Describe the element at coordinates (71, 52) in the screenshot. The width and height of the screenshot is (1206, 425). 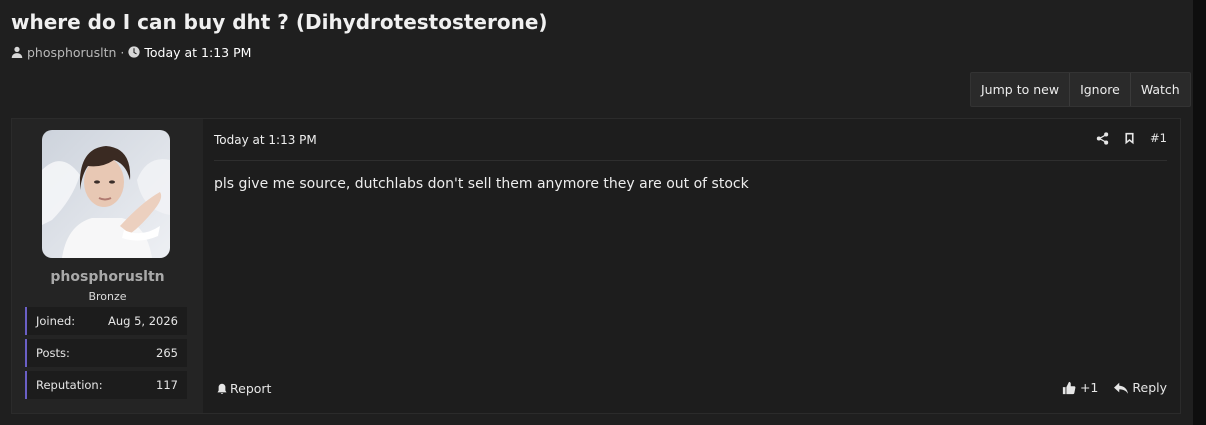
I see `thread-author-name: phosphorusltn` at that location.